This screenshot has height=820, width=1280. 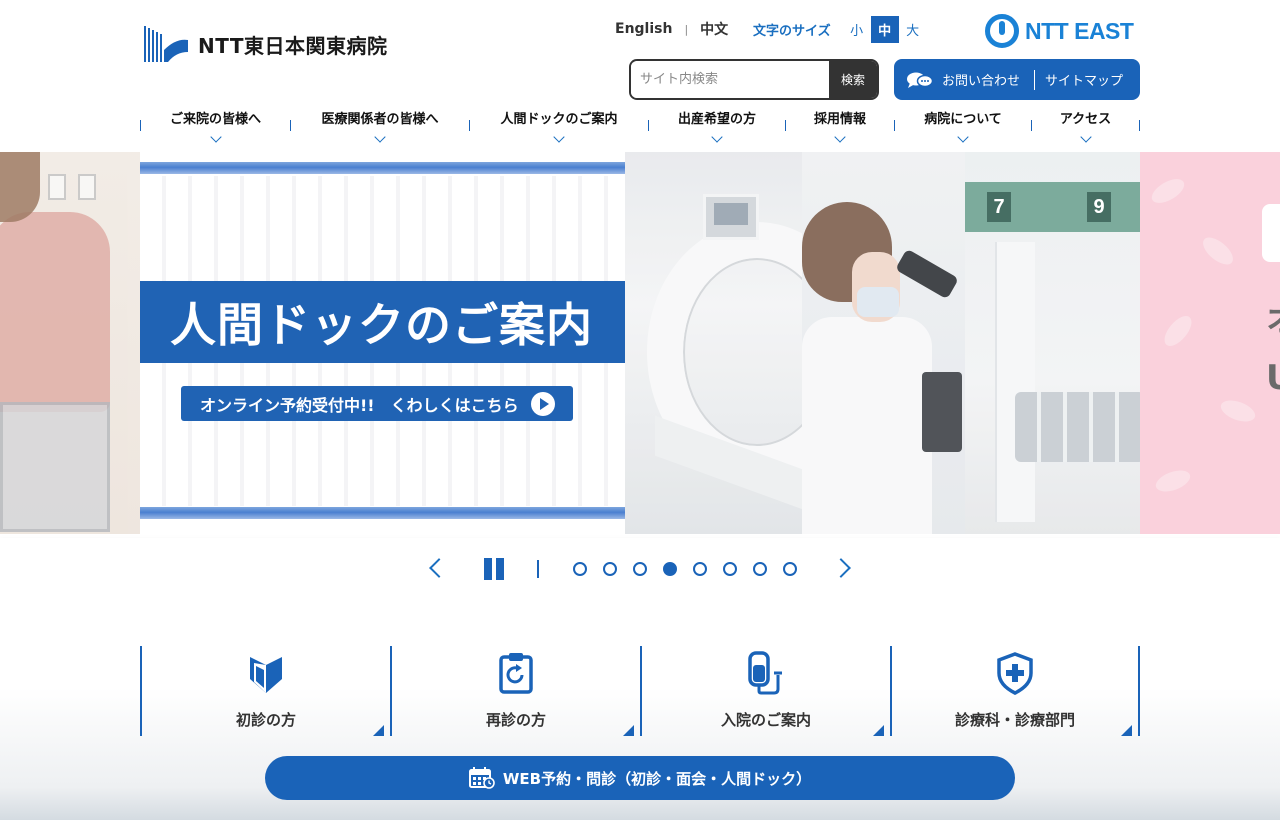 What do you see at coordinates (685, 569) in the screenshot?
I see `slide-dots` at bounding box center [685, 569].